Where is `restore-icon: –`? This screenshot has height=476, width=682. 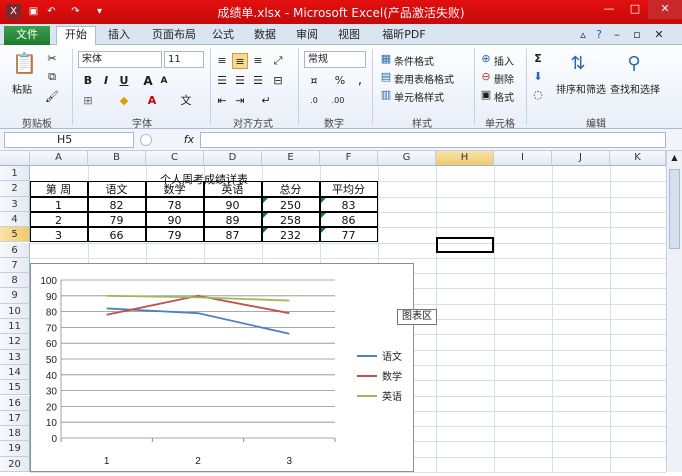
restore-icon: – is located at coordinates (617, 36).